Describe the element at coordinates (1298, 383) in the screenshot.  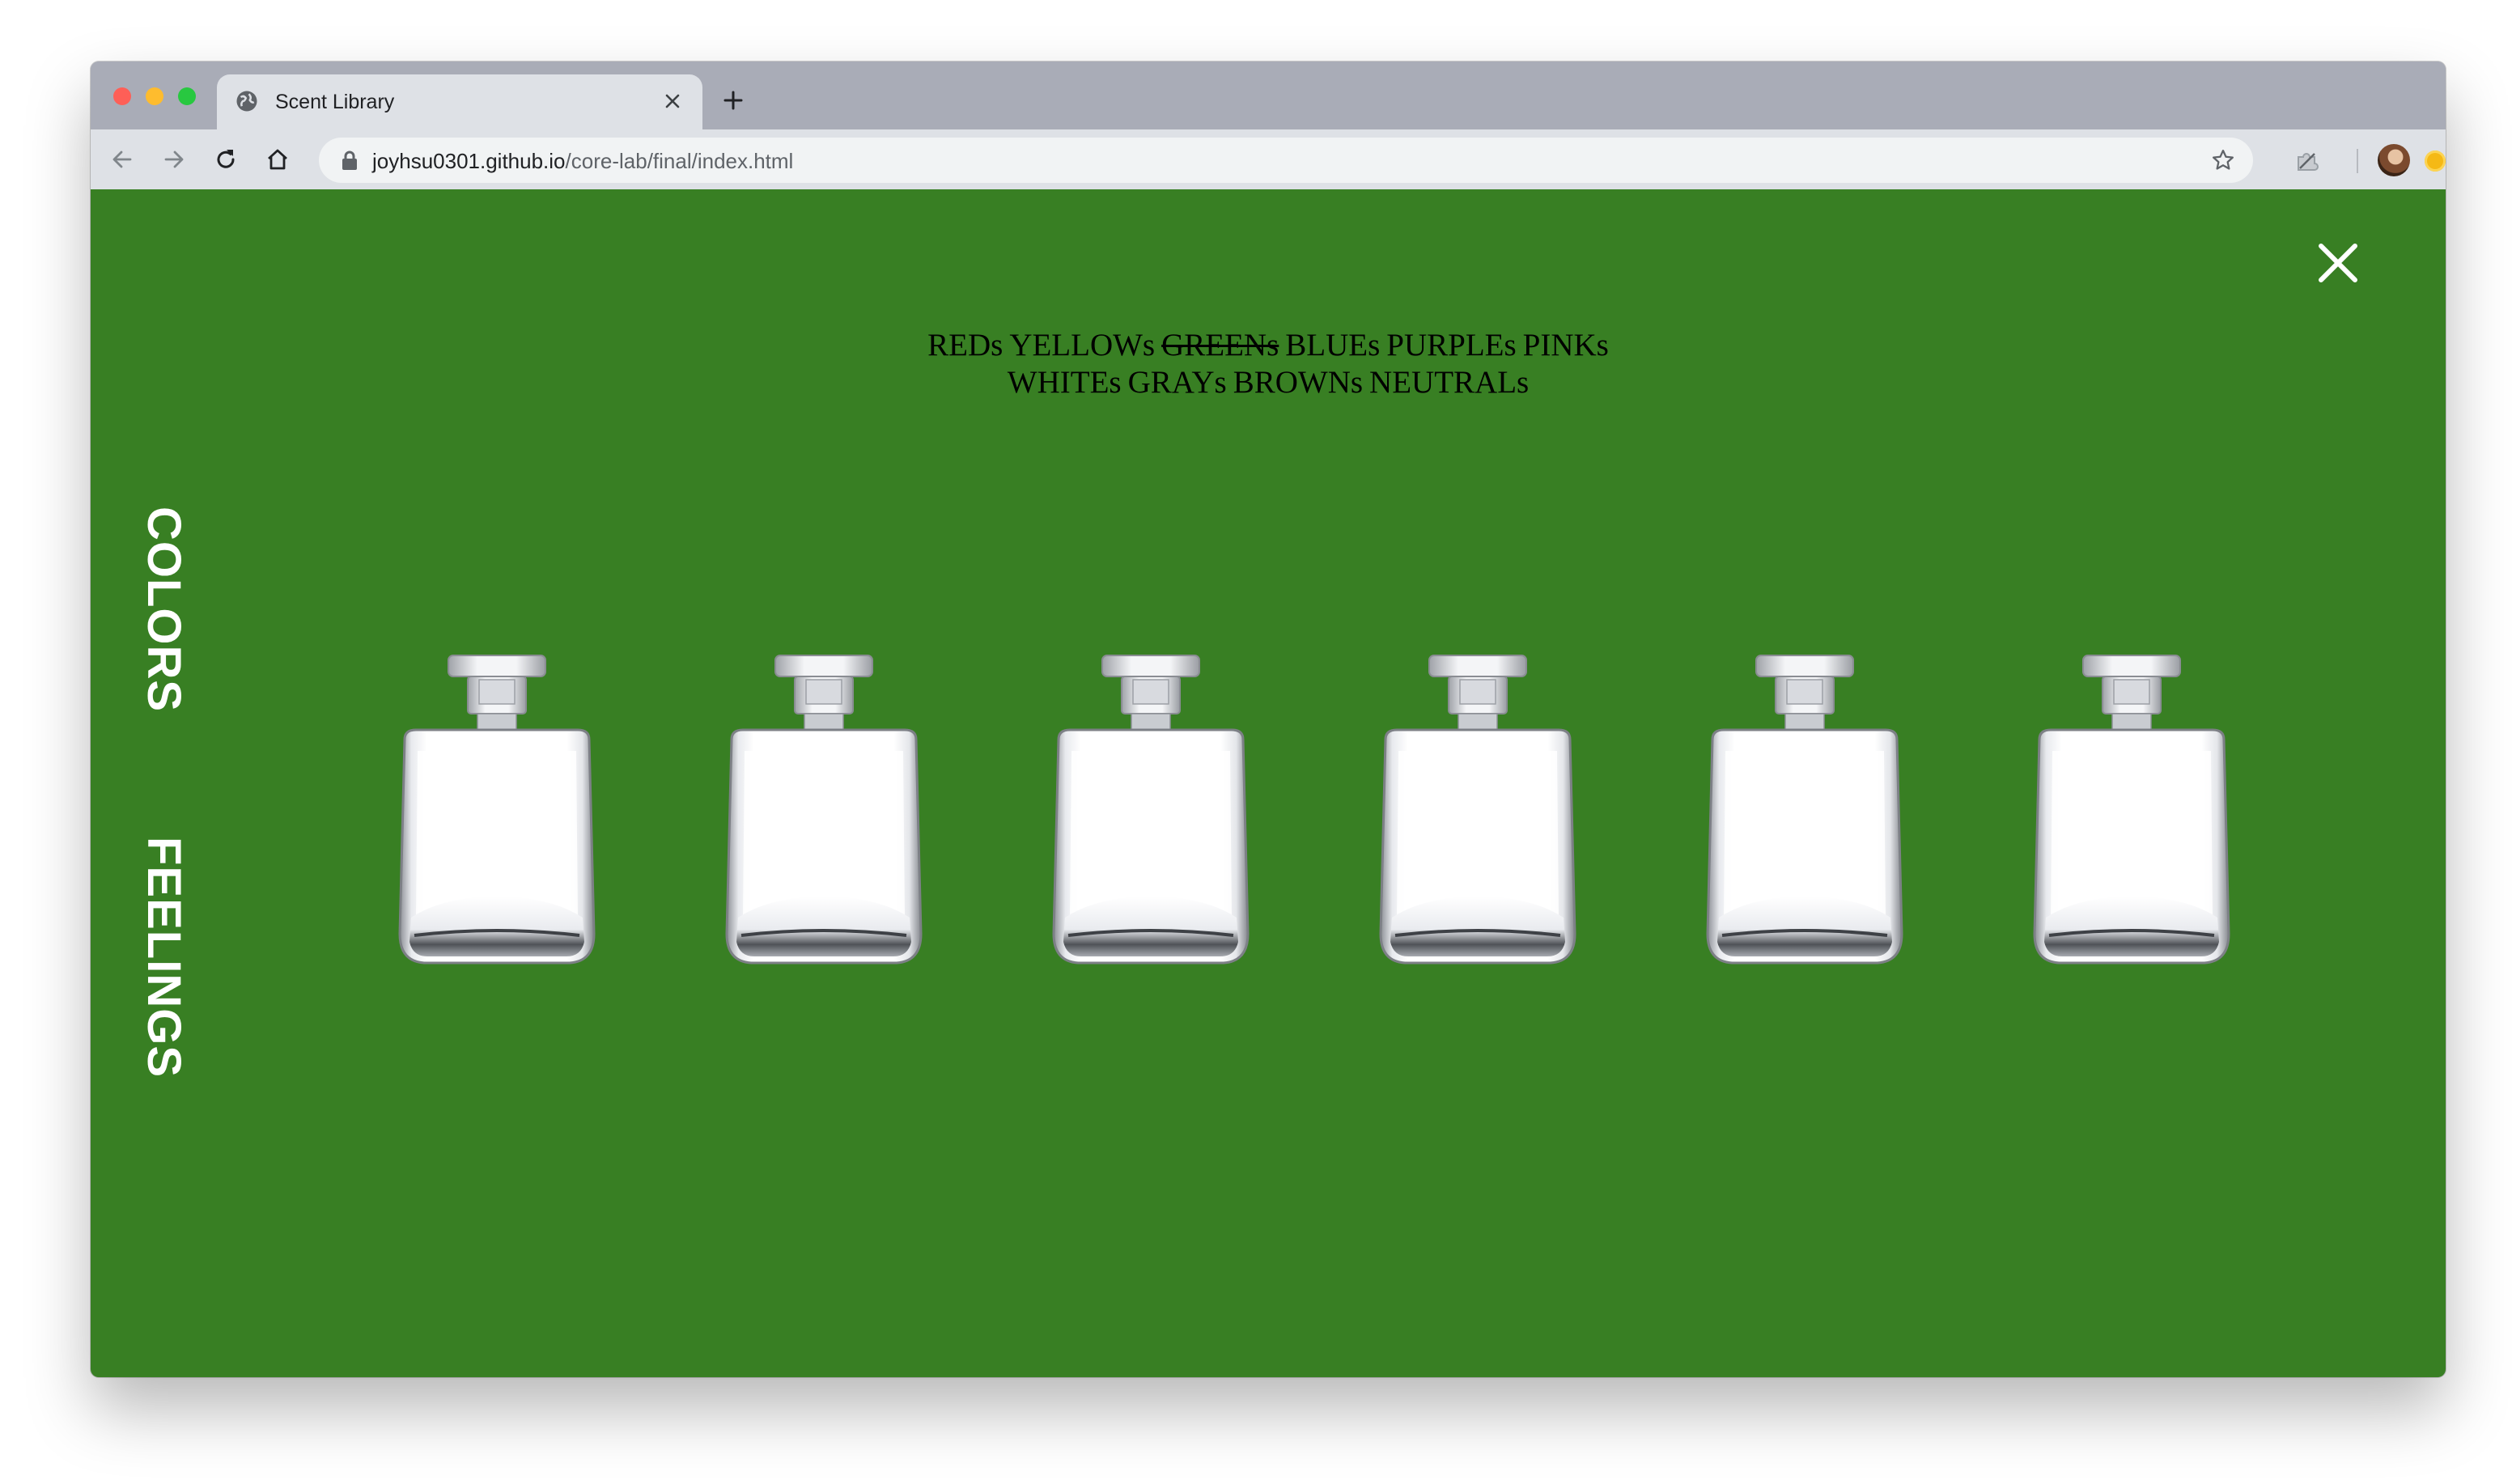
I see `color-filter-browns: BROWNs` at that location.